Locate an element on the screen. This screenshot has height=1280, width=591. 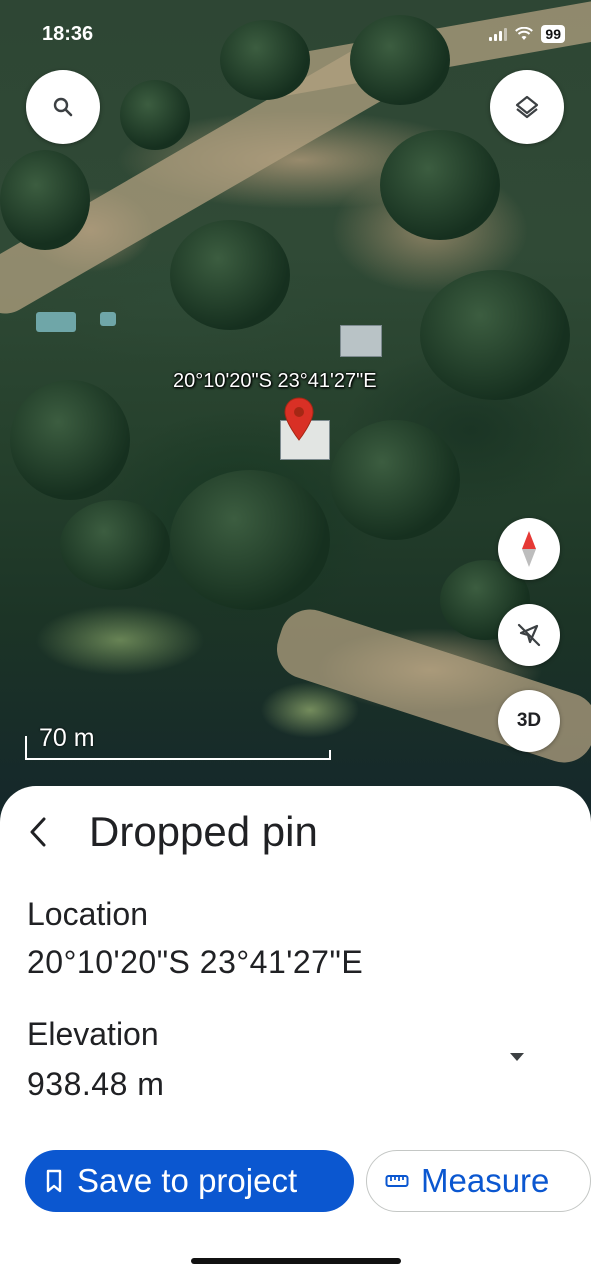
elevation-label: Elevation is located at coordinates (93, 1034).